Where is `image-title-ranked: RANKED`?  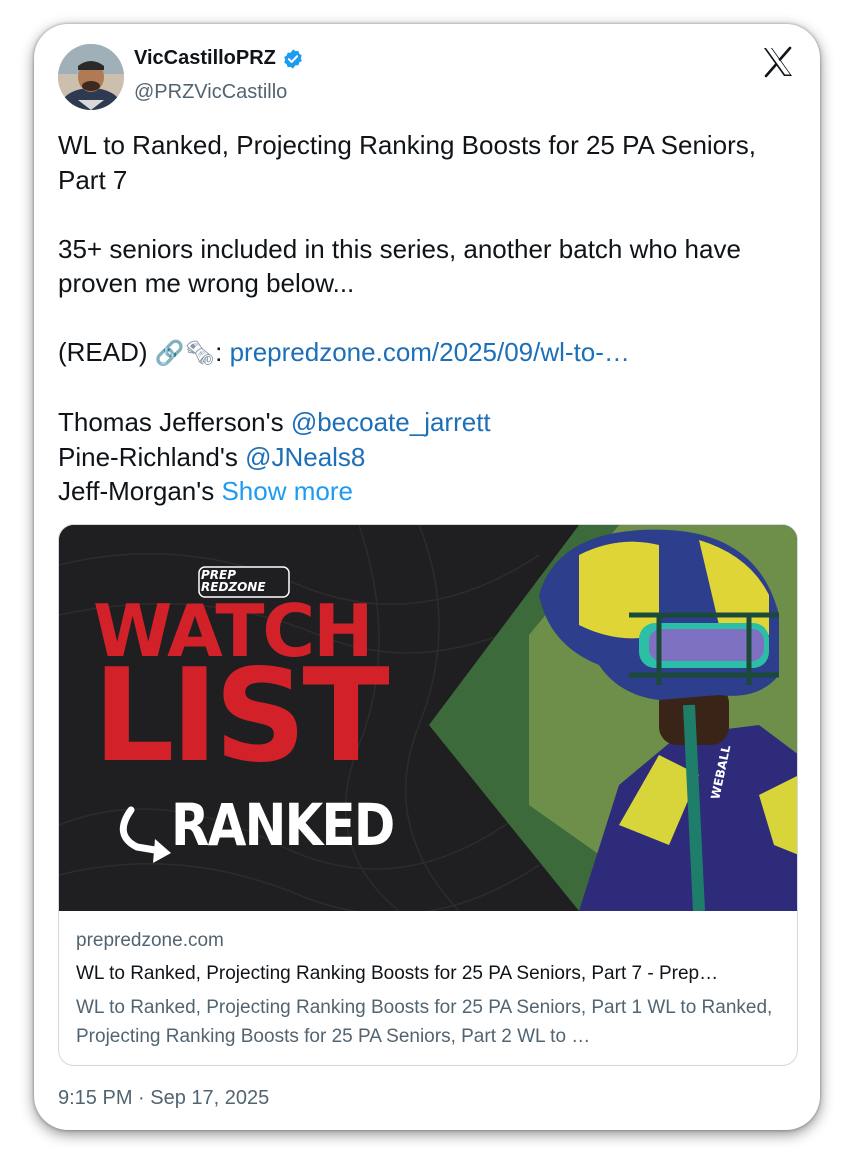
image-title-ranked: RANKED is located at coordinates (283, 825).